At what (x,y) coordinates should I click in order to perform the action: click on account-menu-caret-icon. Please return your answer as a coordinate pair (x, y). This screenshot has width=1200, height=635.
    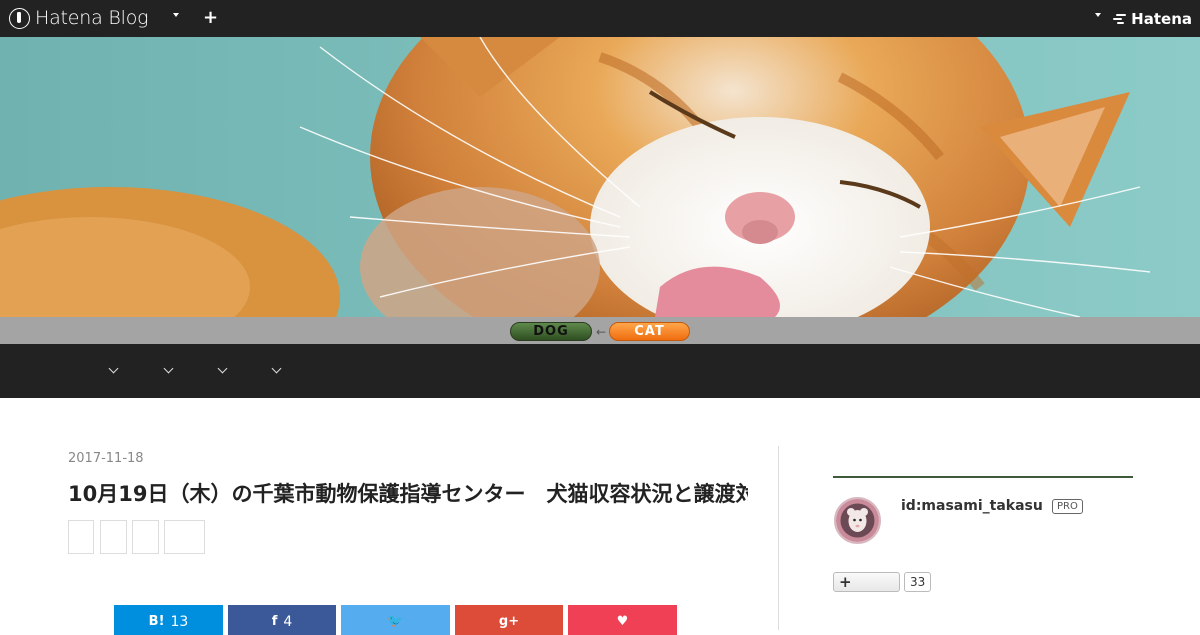
    Looking at the image, I should click on (1098, 15).